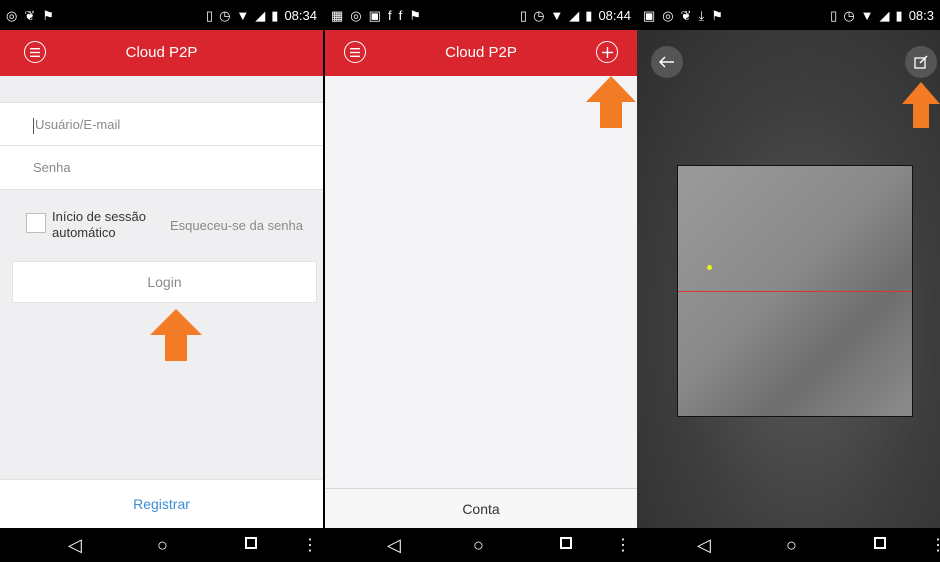  I want to click on status-bar: ◎ ❦ ⚑ ▯ ◷ ▼ ◢ ▮ 08:34, so click(161, 15).